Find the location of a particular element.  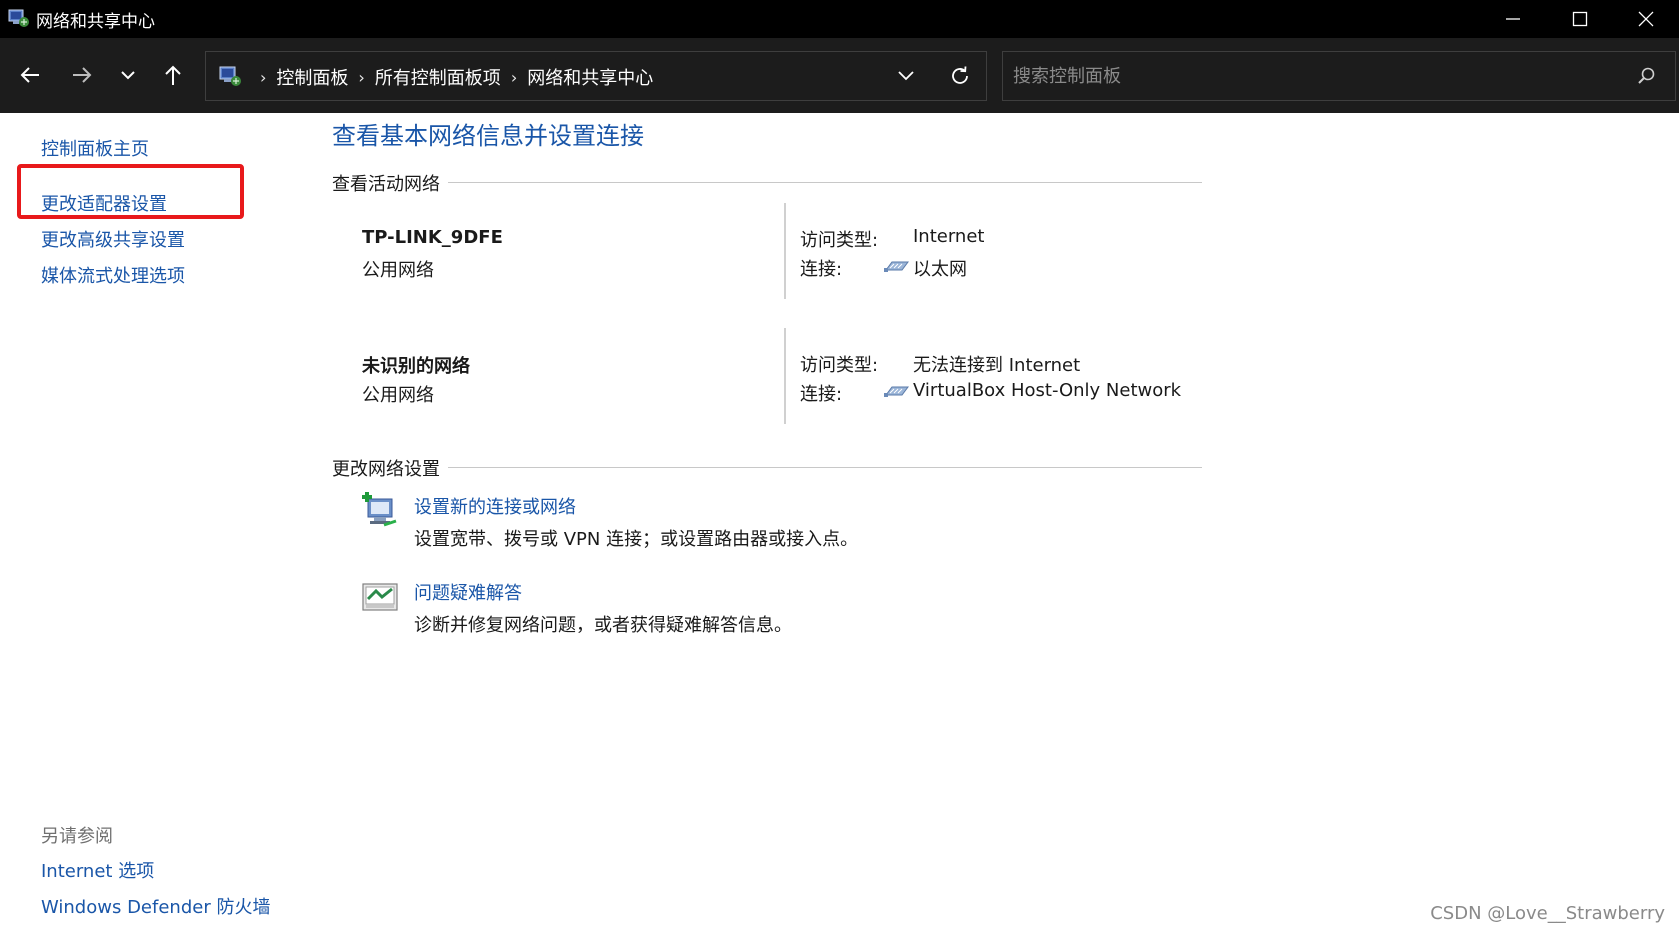

breadcrumb-network-center: 网络和共享中心 is located at coordinates (590, 77).